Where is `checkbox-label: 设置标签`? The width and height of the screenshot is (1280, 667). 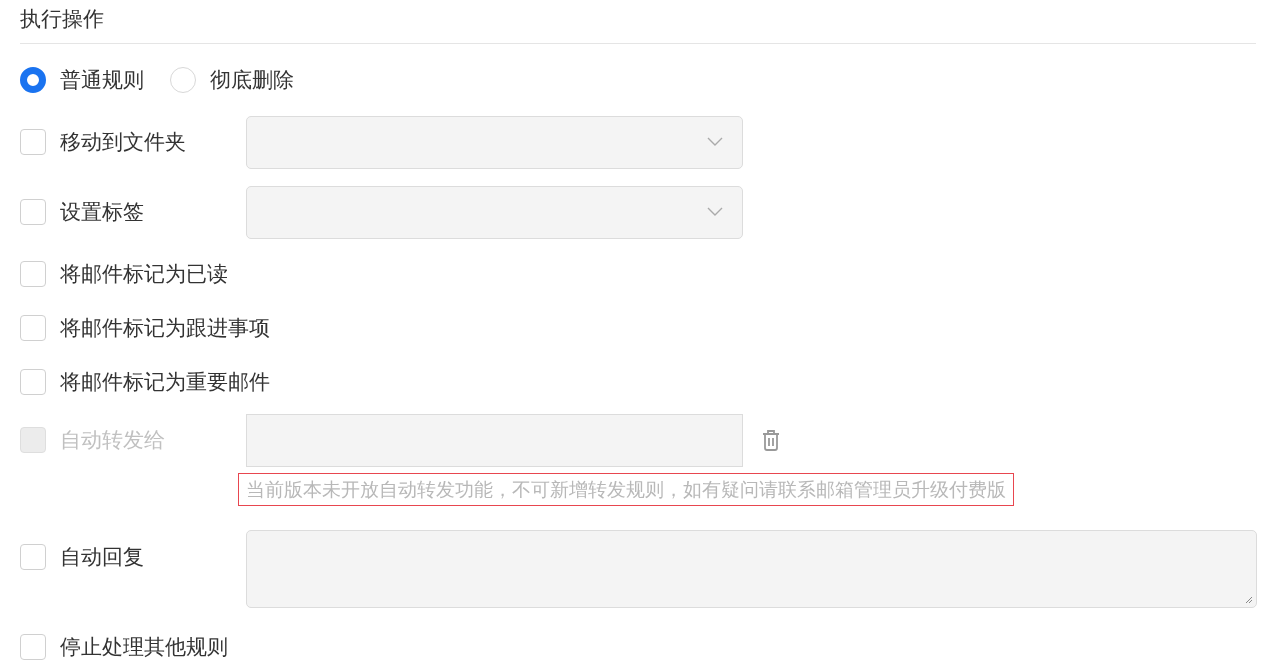 checkbox-label: 设置标签 is located at coordinates (102, 212).